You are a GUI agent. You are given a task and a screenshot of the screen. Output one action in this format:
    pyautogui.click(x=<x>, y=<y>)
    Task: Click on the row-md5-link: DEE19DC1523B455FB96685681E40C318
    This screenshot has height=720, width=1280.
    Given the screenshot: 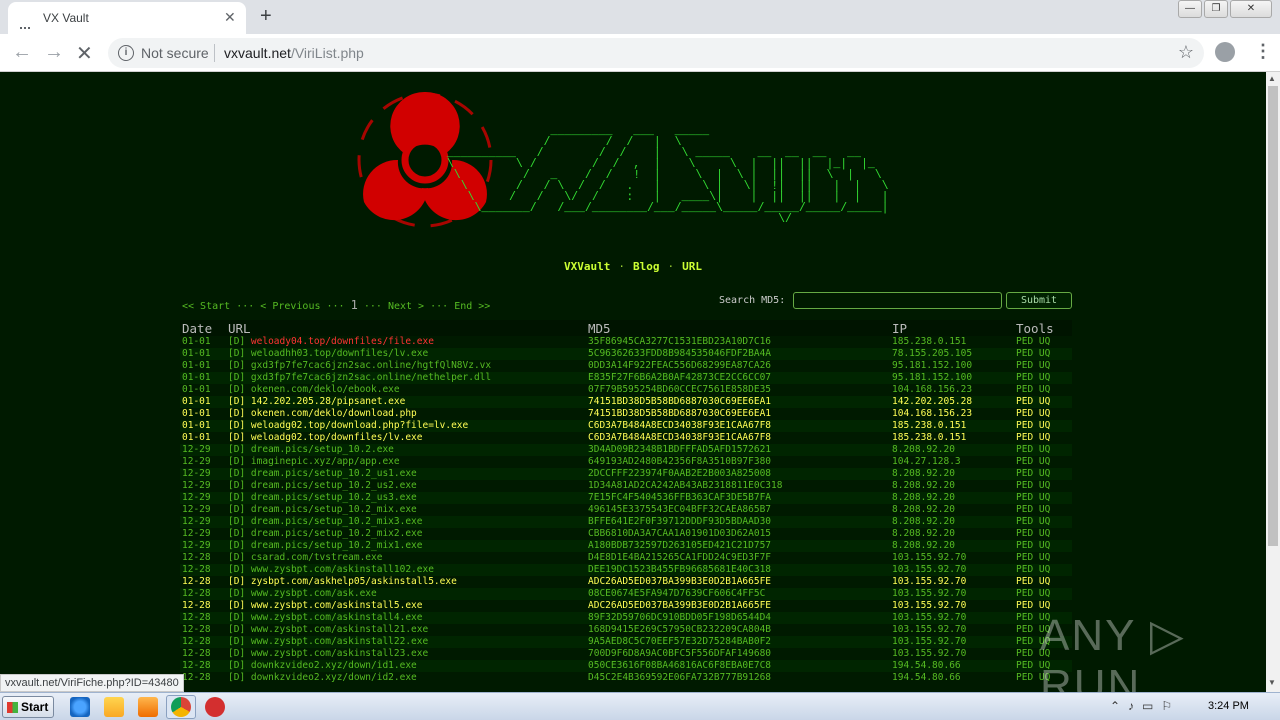 What is the action you would take?
    pyautogui.click(x=679, y=570)
    